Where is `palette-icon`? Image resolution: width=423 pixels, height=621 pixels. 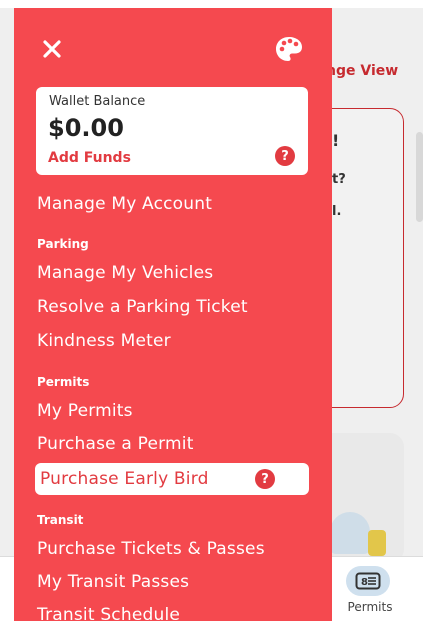 palette-icon is located at coordinates (289, 49).